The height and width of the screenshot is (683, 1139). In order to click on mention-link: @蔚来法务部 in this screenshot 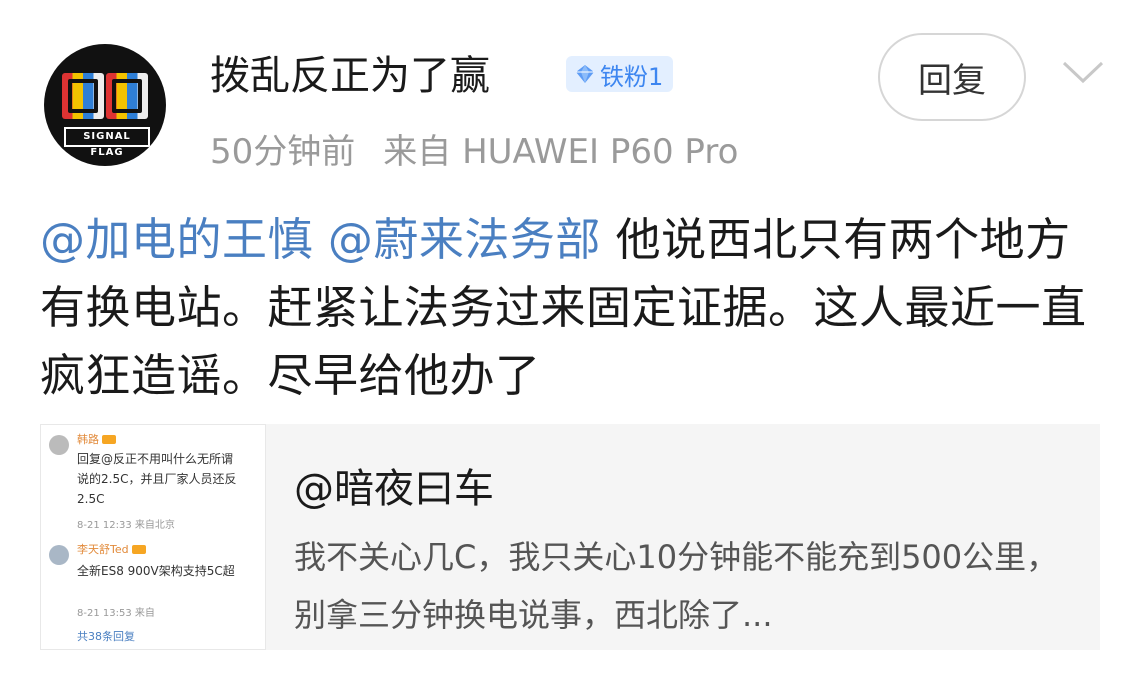, I will do `click(464, 239)`.